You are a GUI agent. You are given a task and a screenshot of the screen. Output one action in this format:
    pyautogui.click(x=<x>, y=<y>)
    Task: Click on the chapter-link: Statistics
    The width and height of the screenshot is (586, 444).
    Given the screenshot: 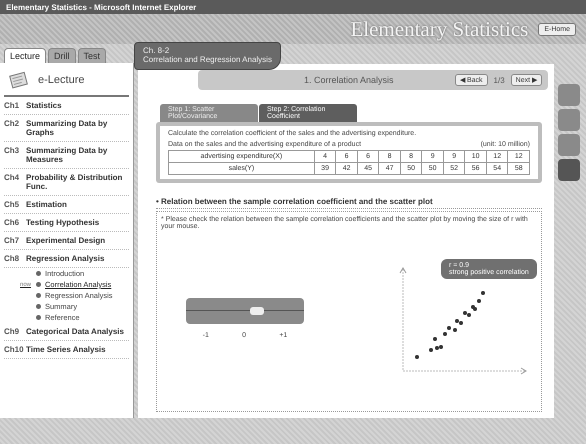 What is the action you would take?
    pyautogui.click(x=44, y=105)
    